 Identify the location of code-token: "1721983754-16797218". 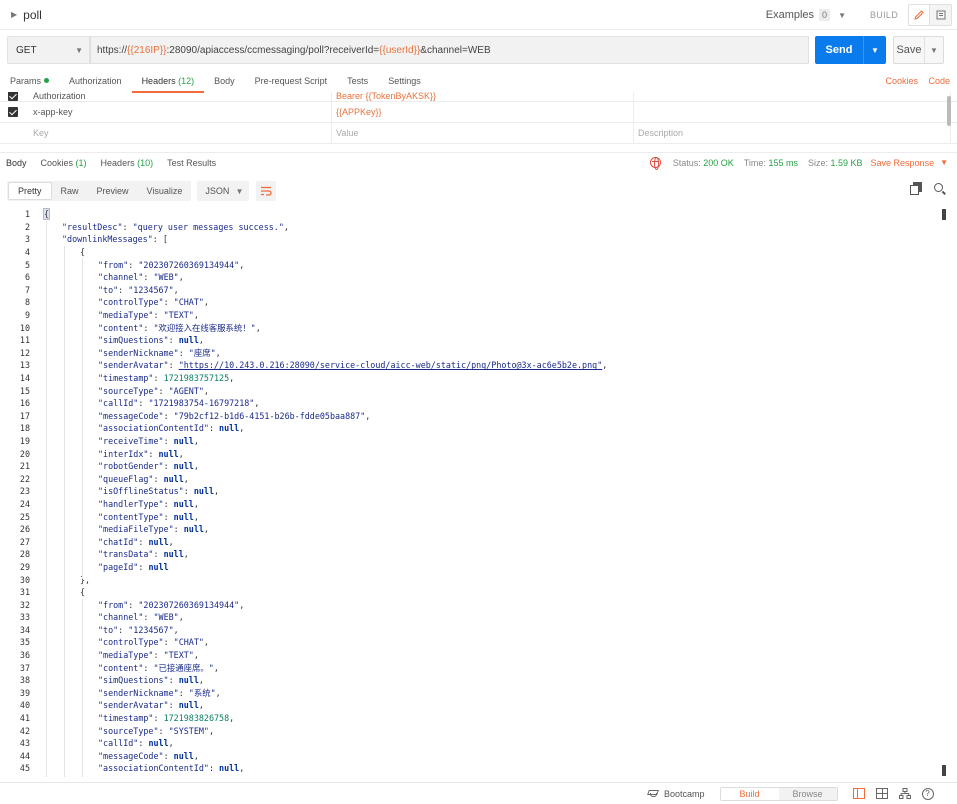
(201, 403).